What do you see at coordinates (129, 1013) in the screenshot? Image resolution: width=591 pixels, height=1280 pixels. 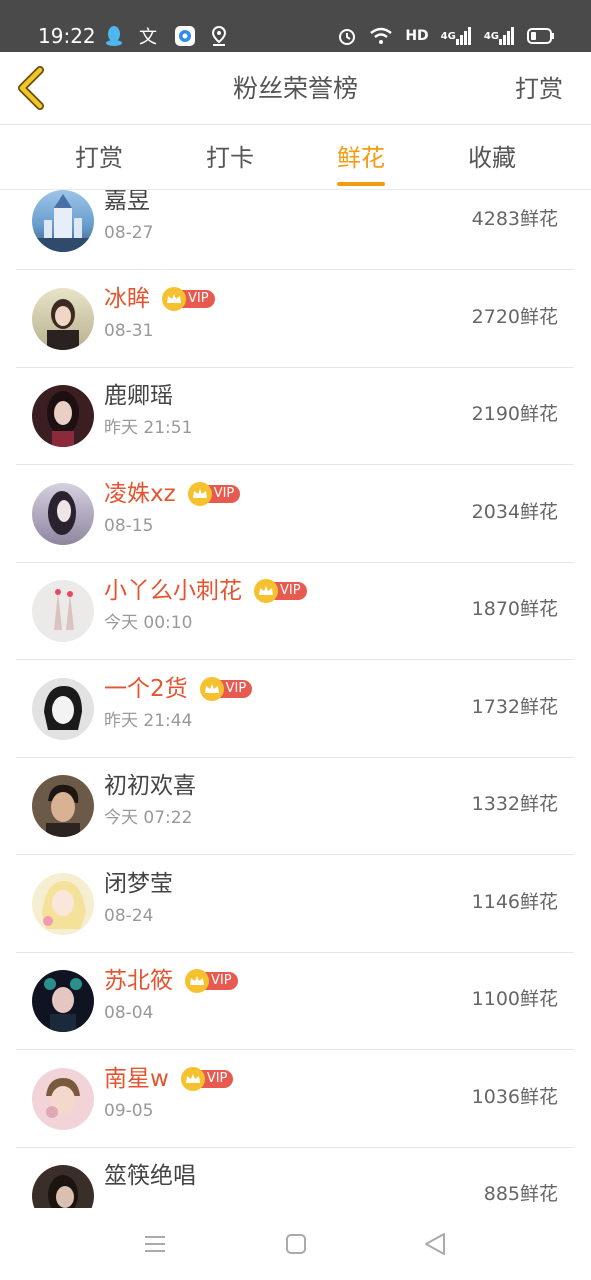 I see `user-time: 08-04` at bounding box center [129, 1013].